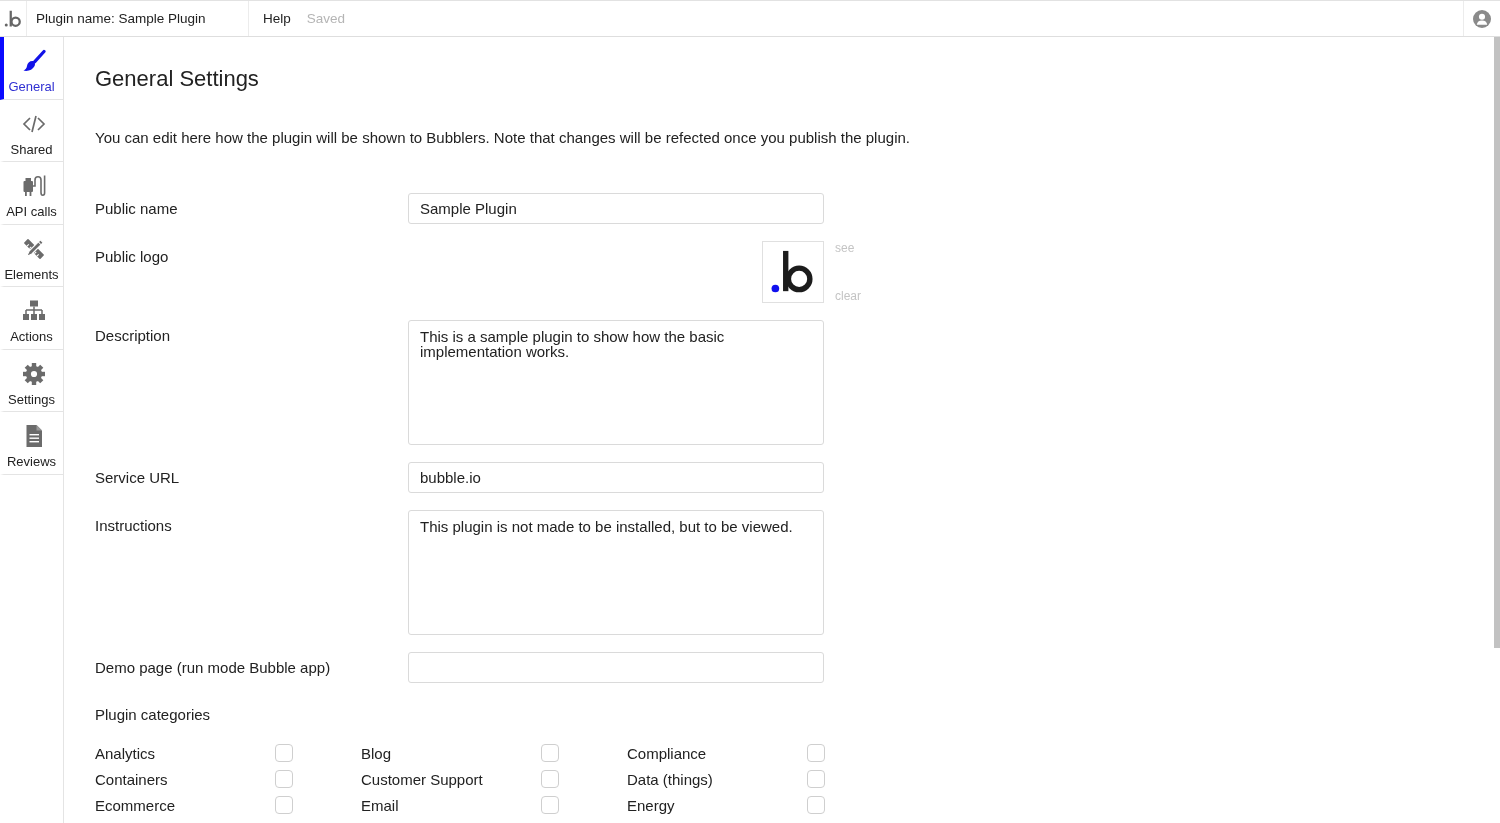 This screenshot has width=1500, height=823. Describe the element at coordinates (13, 18) in the screenshot. I see `logo-icon` at that location.